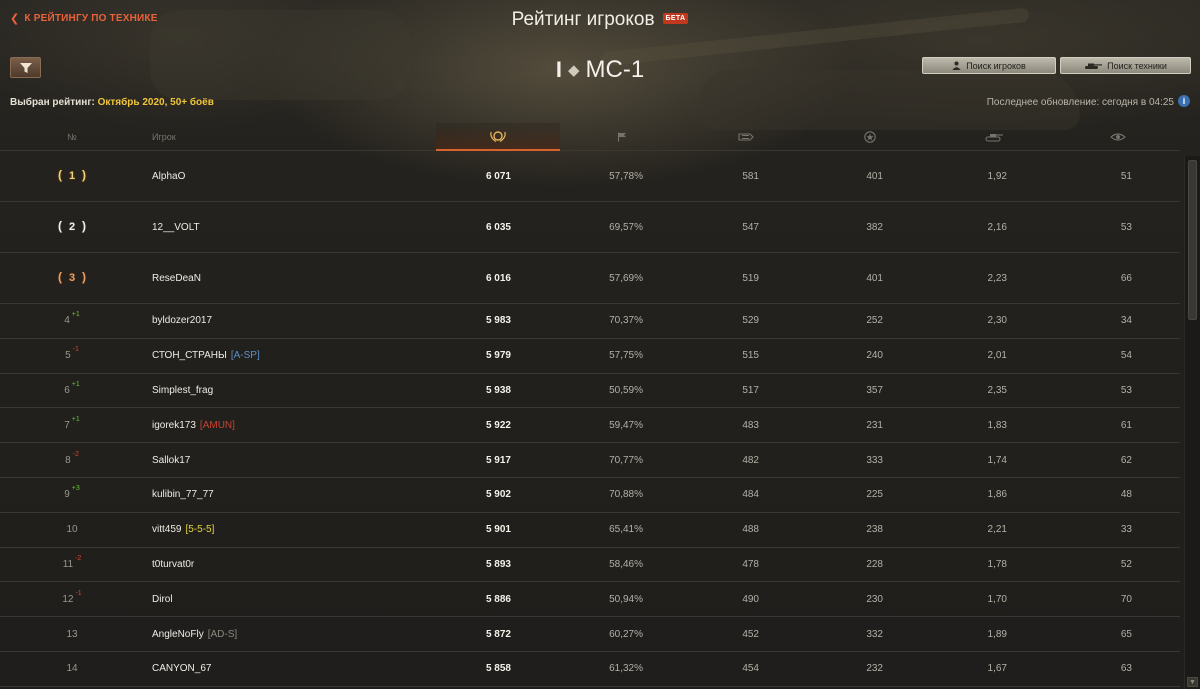 Image resolution: width=1200 pixels, height=689 pixels. What do you see at coordinates (874, 564) in the screenshot?
I see `experience-value: 228` at bounding box center [874, 564].